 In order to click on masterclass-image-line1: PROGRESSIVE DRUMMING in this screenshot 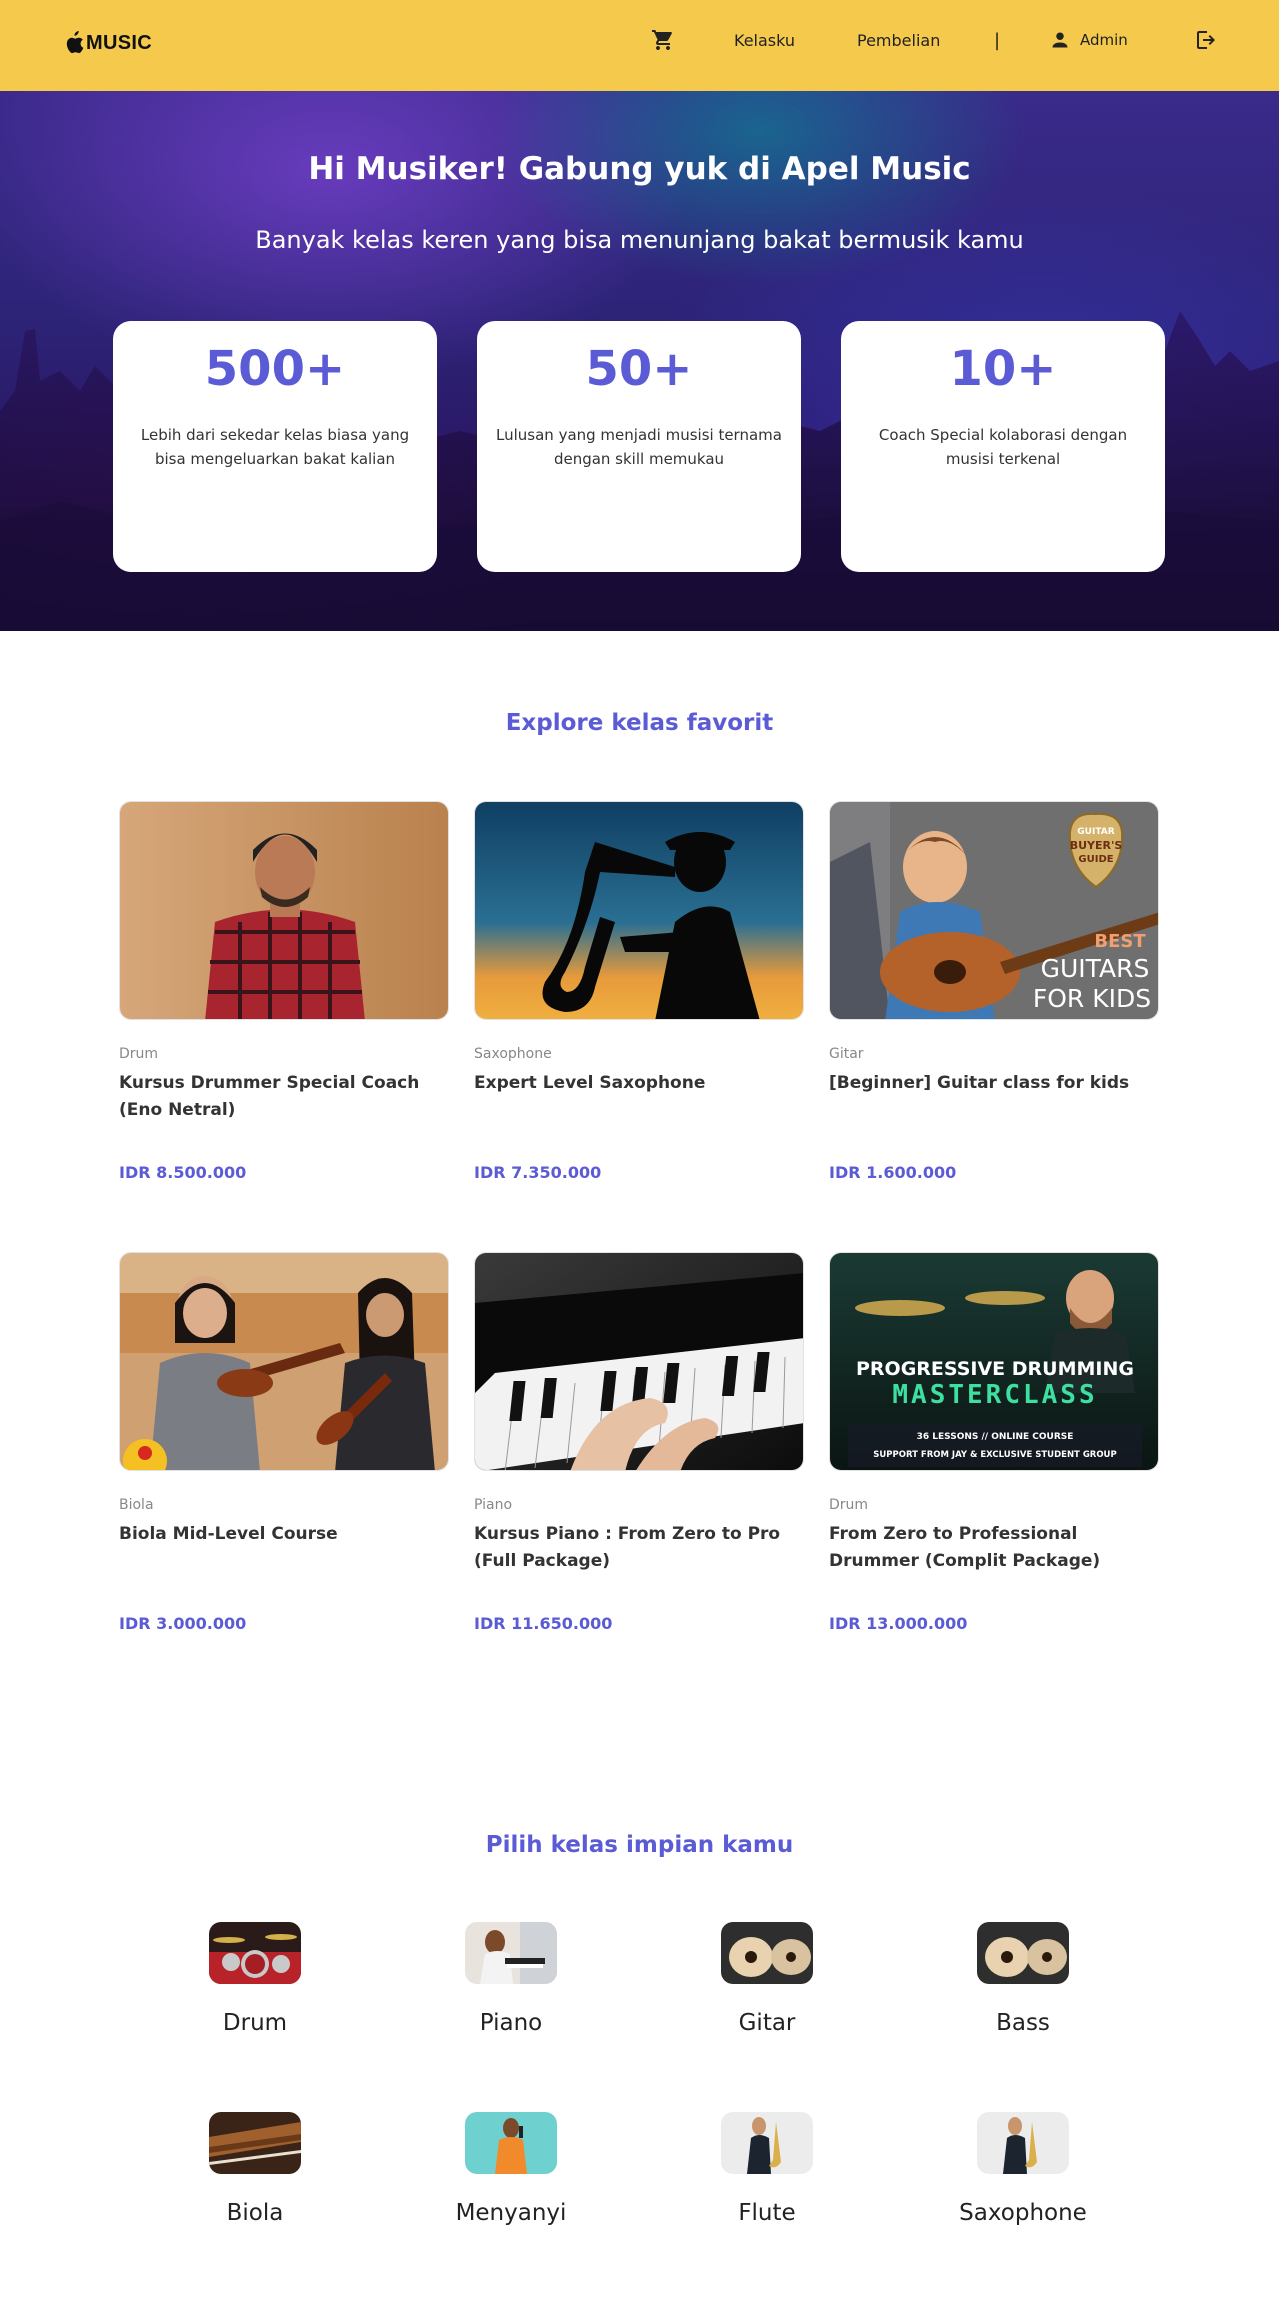, I will do `click(995, 1369)`.